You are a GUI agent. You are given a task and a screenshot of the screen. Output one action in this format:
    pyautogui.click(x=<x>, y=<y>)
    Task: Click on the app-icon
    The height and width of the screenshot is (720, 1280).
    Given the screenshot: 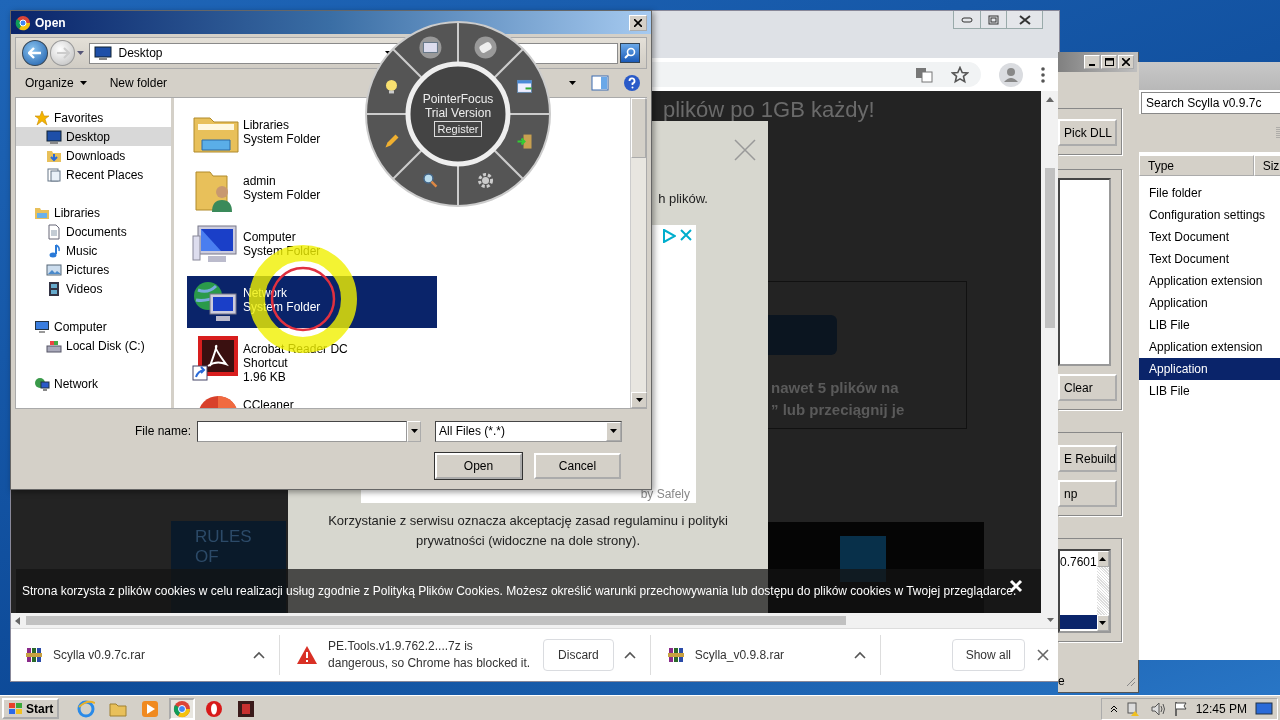 What is the action you would take?
    pyautogui.click(x=246, y=708)
    